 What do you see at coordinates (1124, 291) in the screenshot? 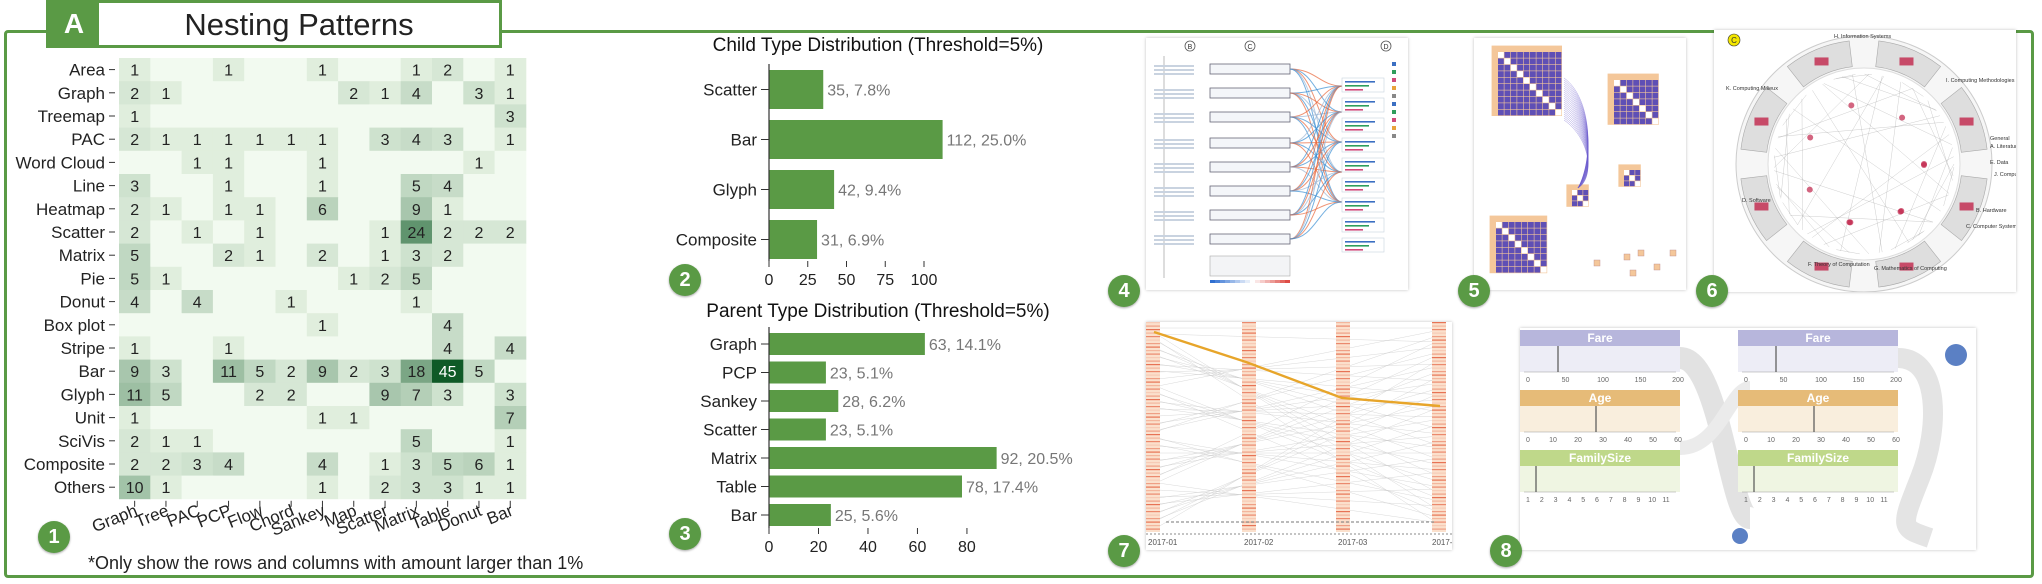
I see `panel-badge-4: 4` at bounding box center [1124, 291].